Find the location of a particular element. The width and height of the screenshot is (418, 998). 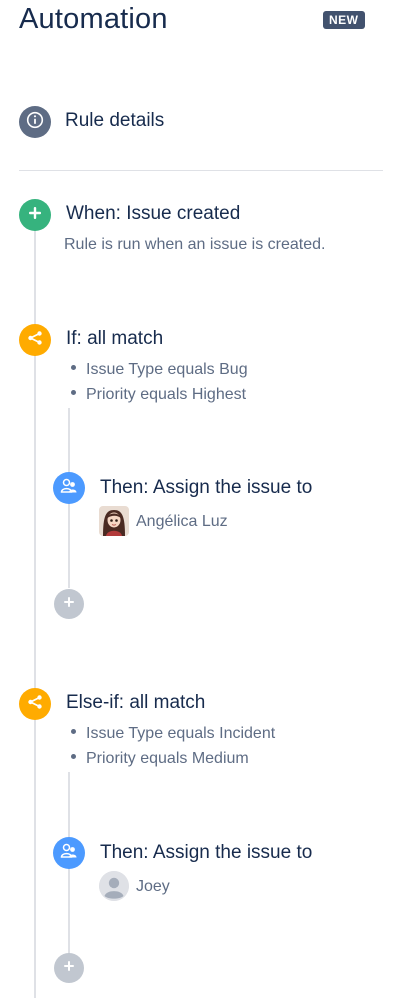

avatar is located at coordinates (114, 521).